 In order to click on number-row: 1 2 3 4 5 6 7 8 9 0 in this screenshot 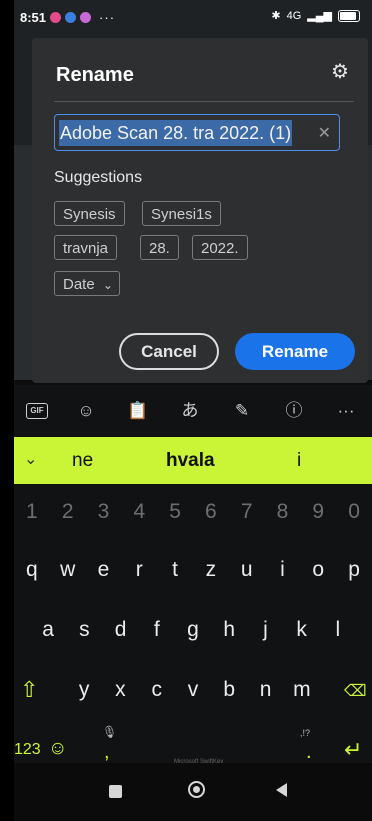, I will do `click(193, 512)`.